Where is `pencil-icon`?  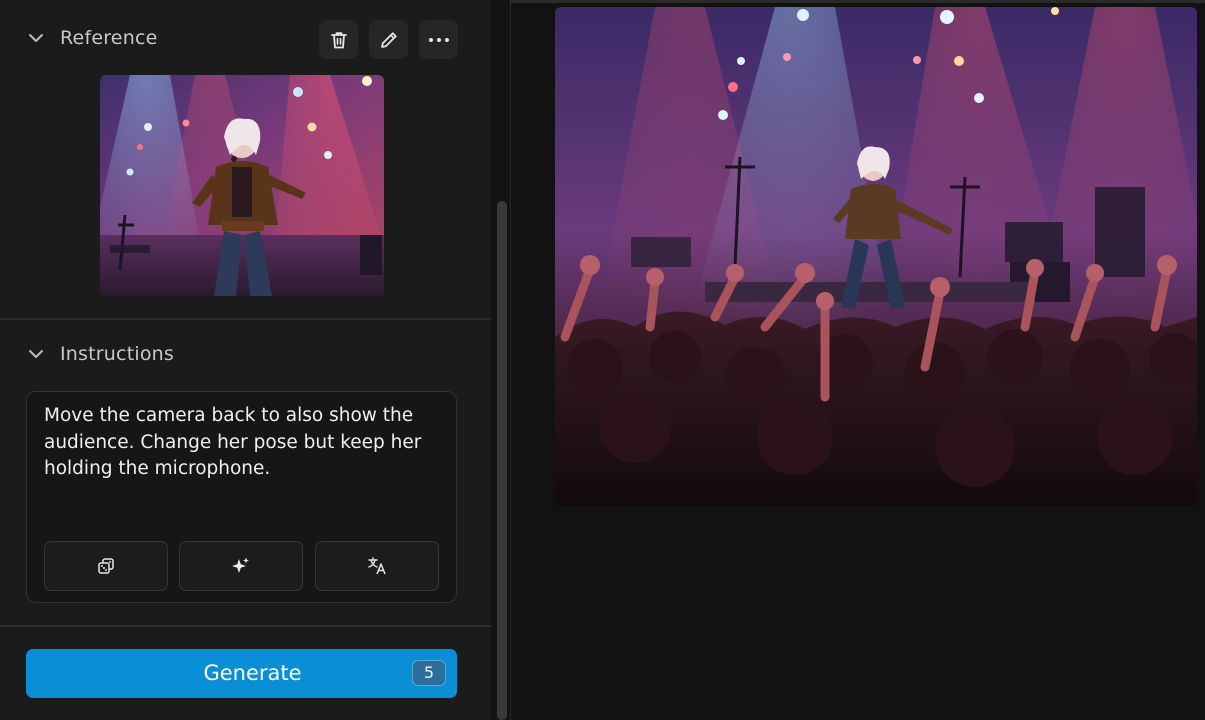 pencil-icon is located at coordinates (389, 40).